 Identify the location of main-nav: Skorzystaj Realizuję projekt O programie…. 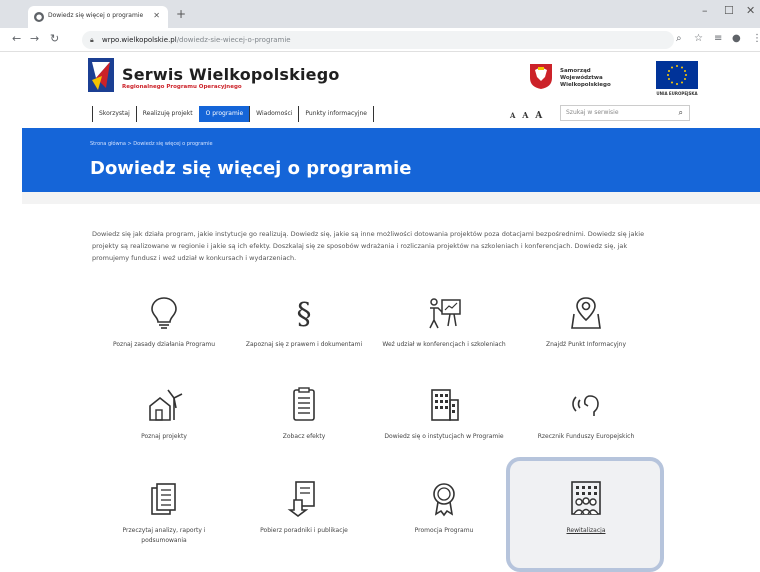
(233, 114).